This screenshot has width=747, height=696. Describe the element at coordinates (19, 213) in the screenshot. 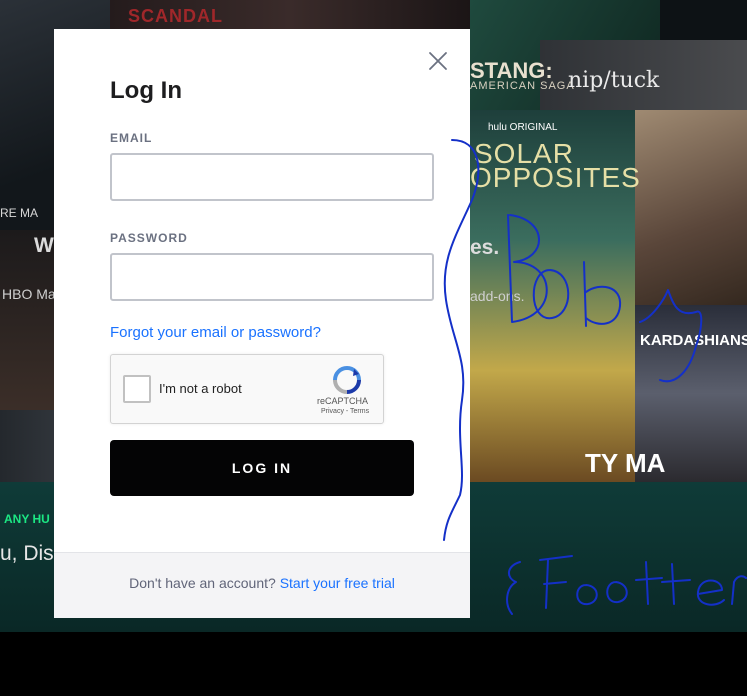

I see `poster-title: RE MA` at that location.